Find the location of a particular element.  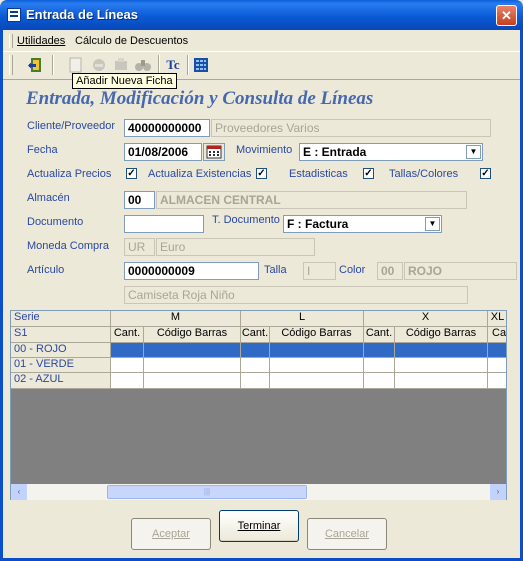

cliente-label: Cliente/Proveedor is located at coordinates (71, 126).